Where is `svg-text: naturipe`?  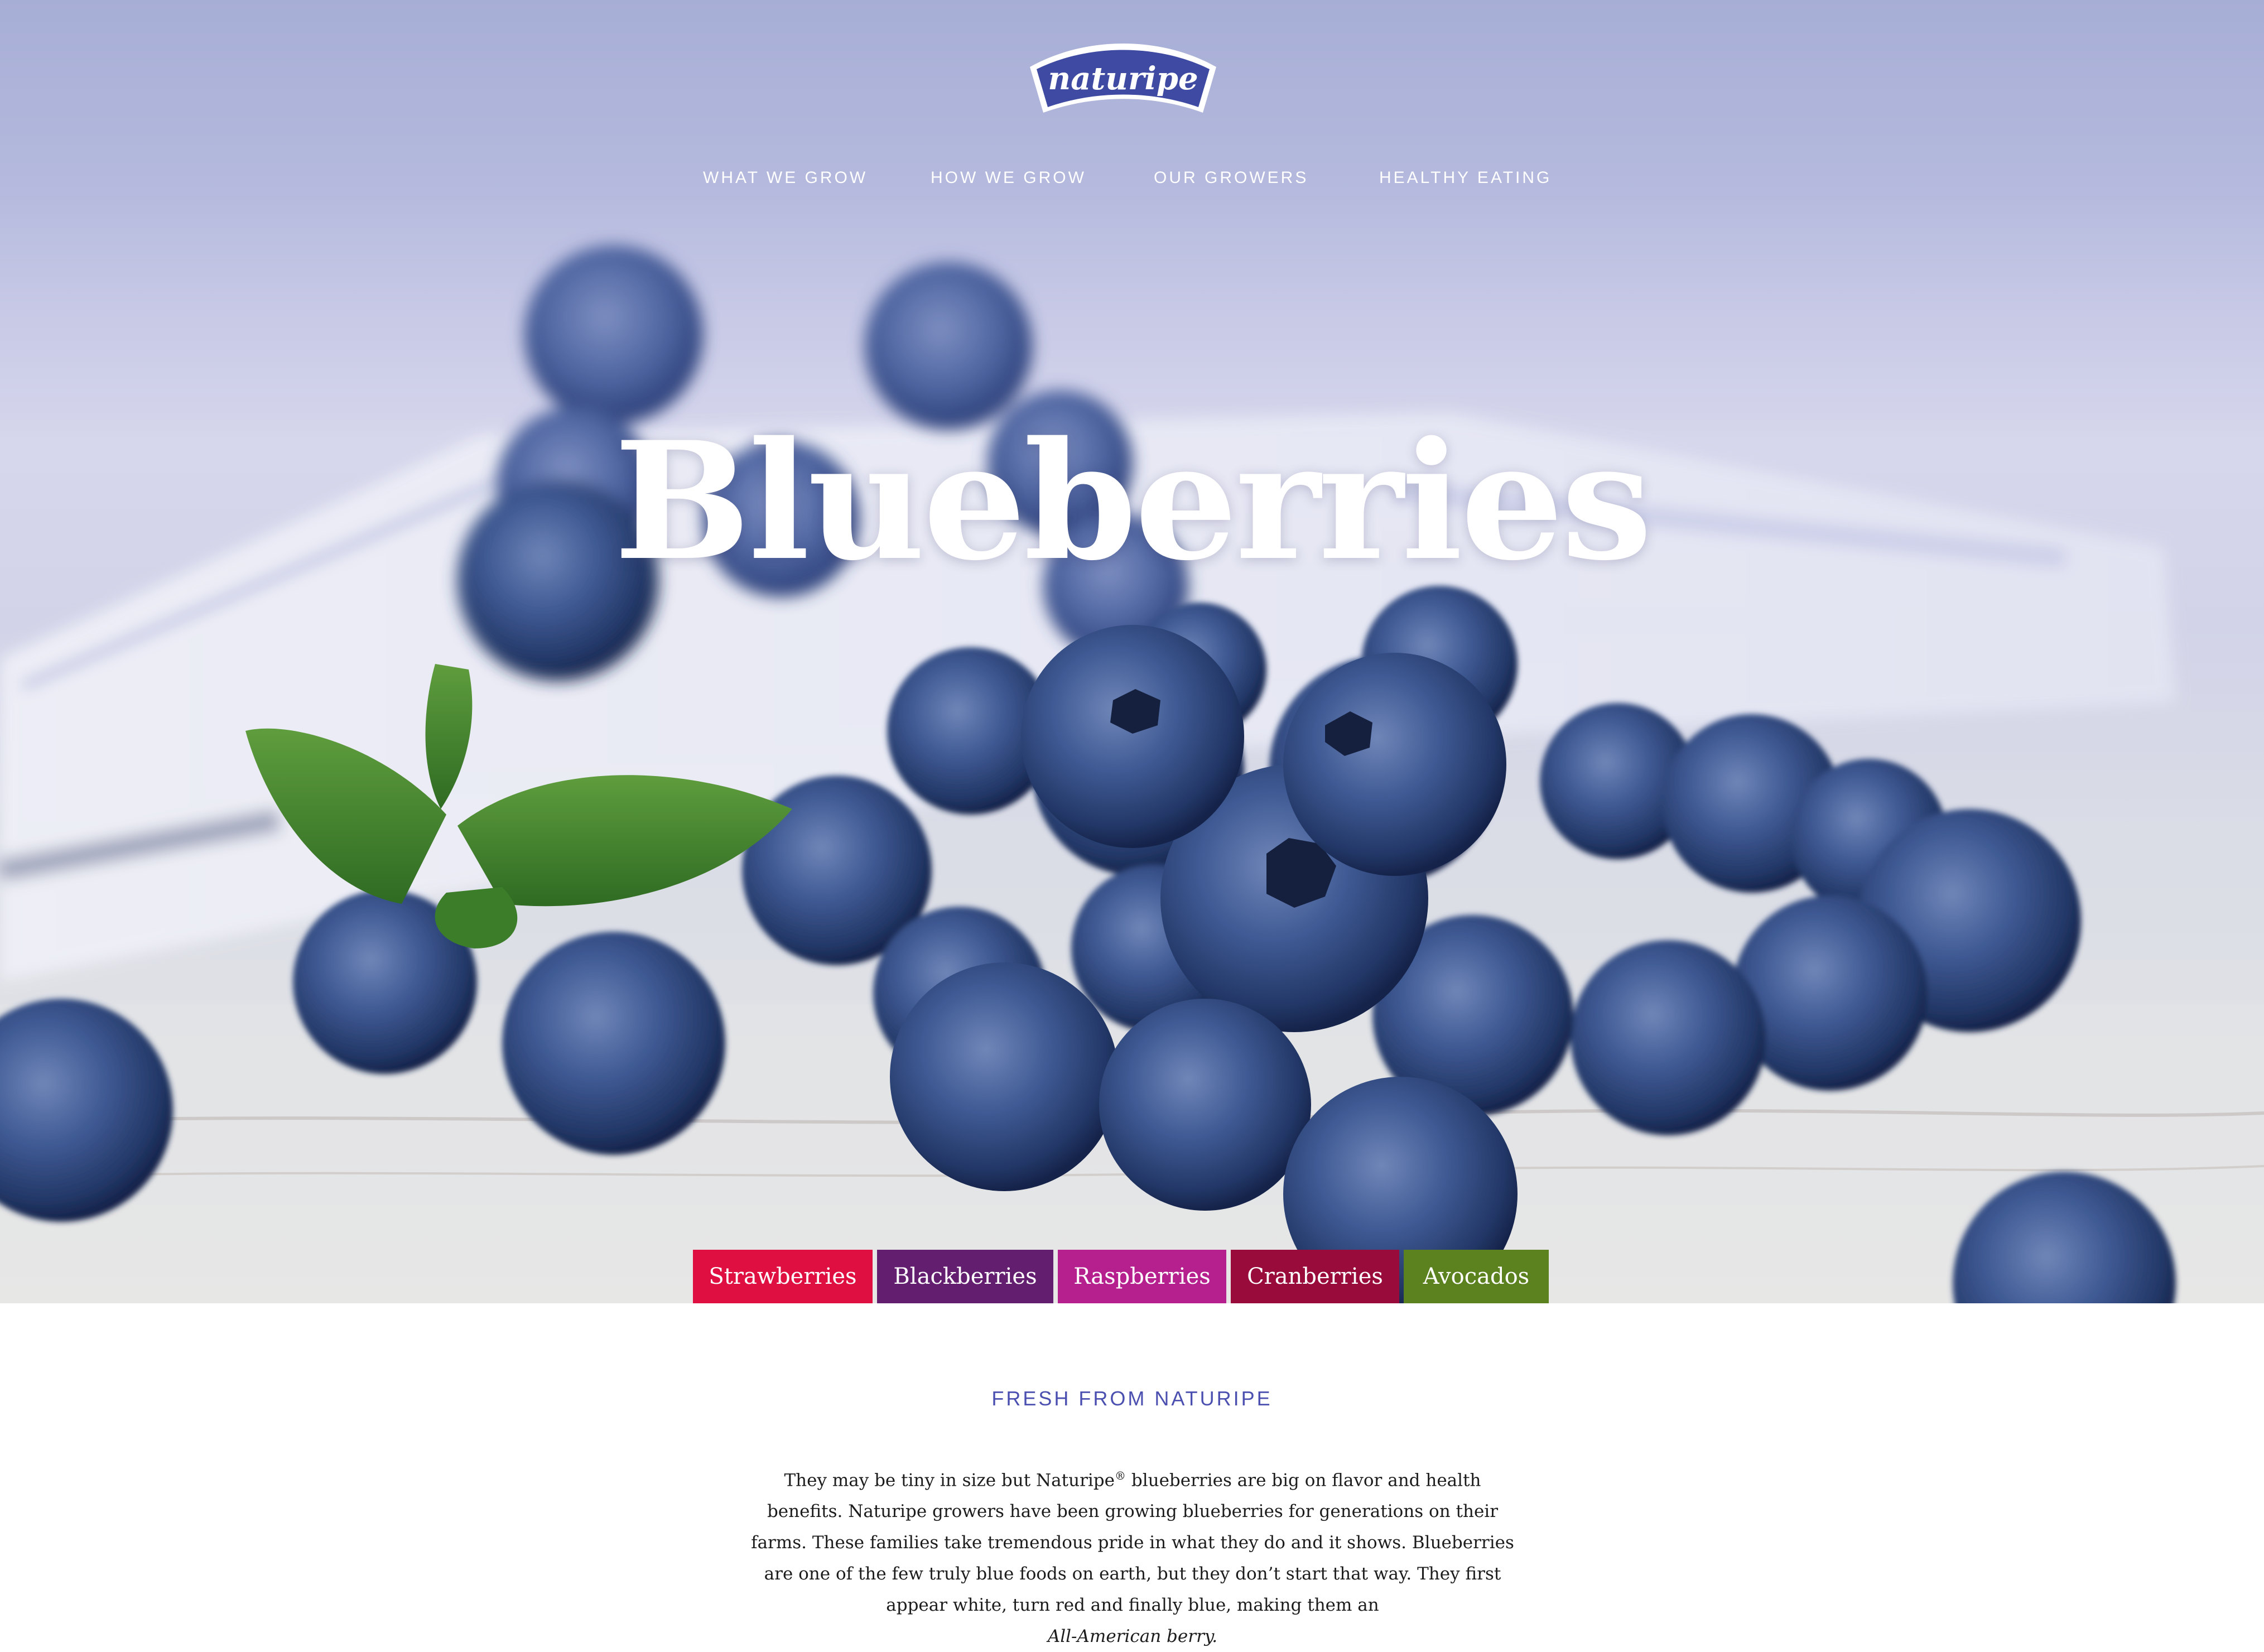
svg-text: naturipe is located at coordinates (1123, 79).